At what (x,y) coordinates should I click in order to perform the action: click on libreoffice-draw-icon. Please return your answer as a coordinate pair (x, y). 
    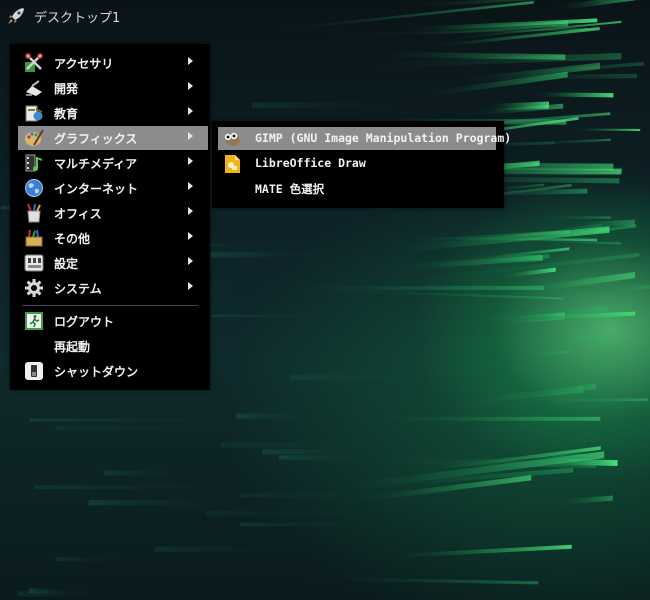
    Looking at the image, I should click on (232, 164).